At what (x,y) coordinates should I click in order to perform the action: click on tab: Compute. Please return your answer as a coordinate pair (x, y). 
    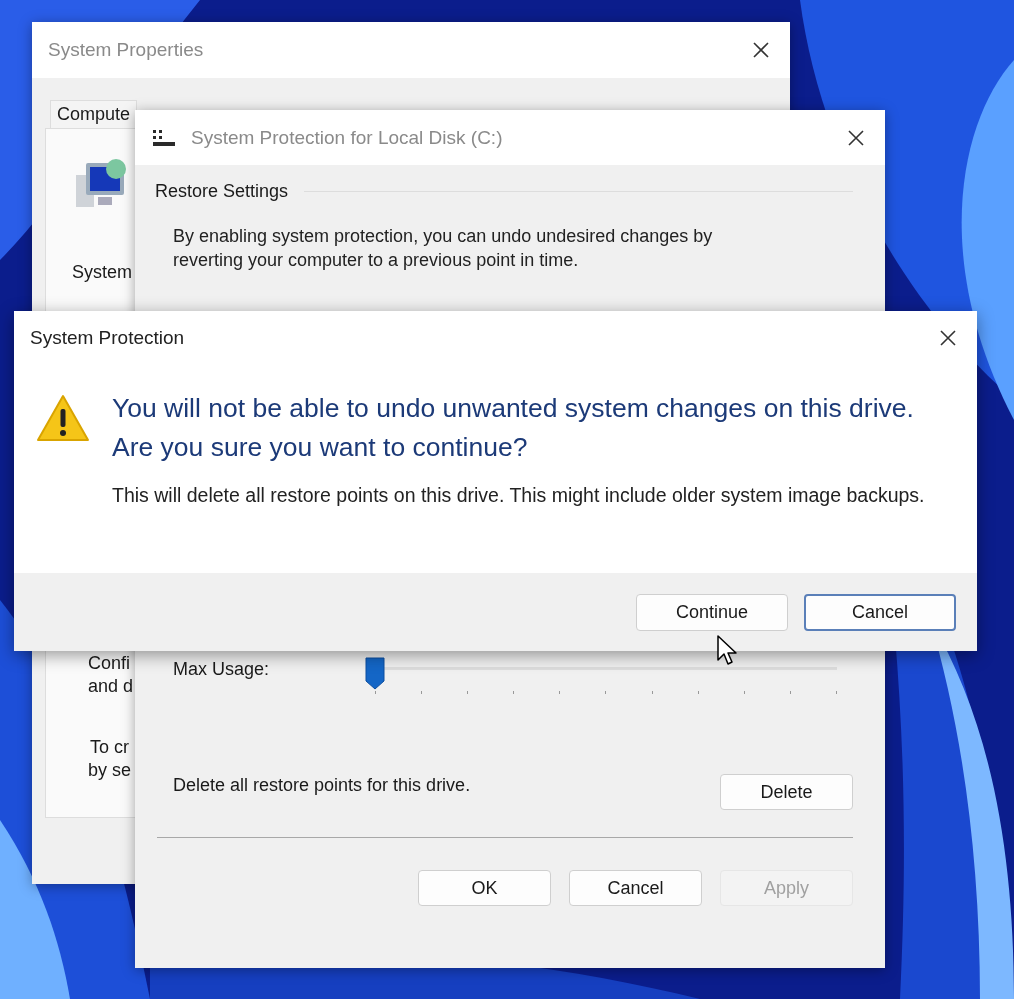
    Looking at the image, I should click on (94, 114).